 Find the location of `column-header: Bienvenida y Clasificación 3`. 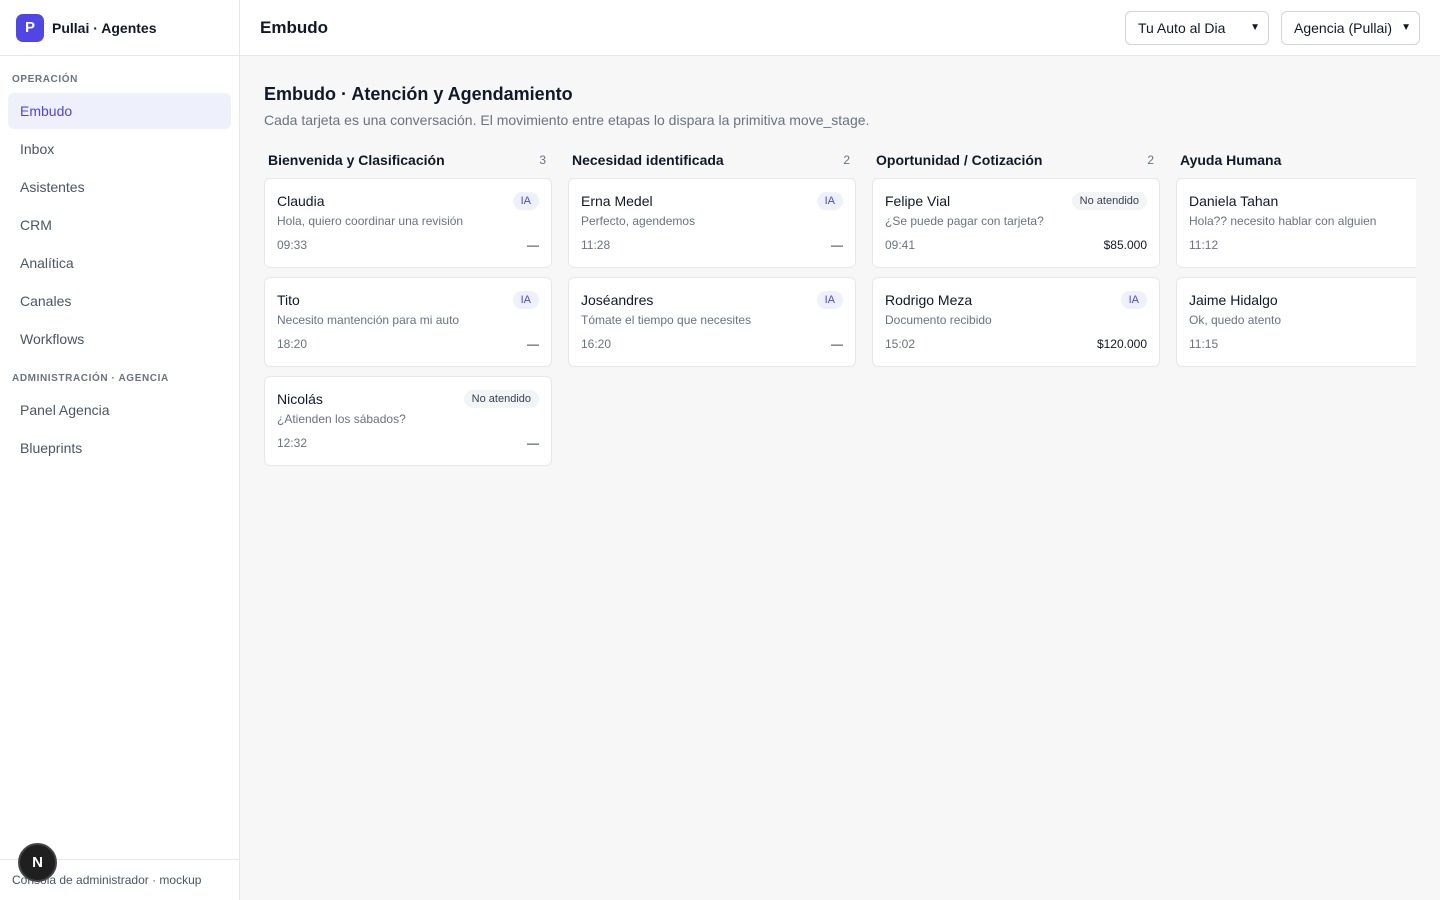

column-header: Bienvenida y Clasificación 3 is located at coordinates (408, 160).